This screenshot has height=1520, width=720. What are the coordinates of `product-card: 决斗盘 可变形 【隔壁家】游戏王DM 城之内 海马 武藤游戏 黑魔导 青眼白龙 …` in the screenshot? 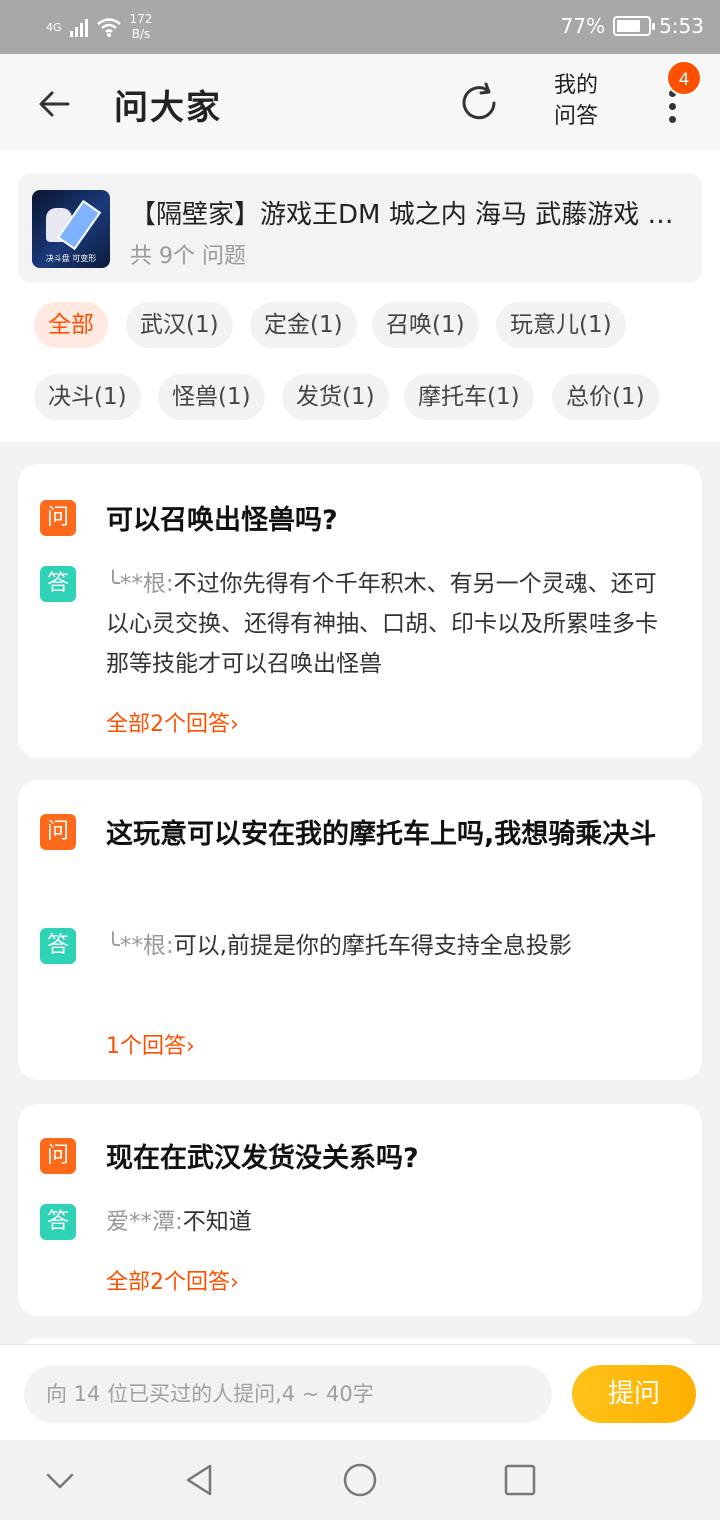 It's located at (360, 228).